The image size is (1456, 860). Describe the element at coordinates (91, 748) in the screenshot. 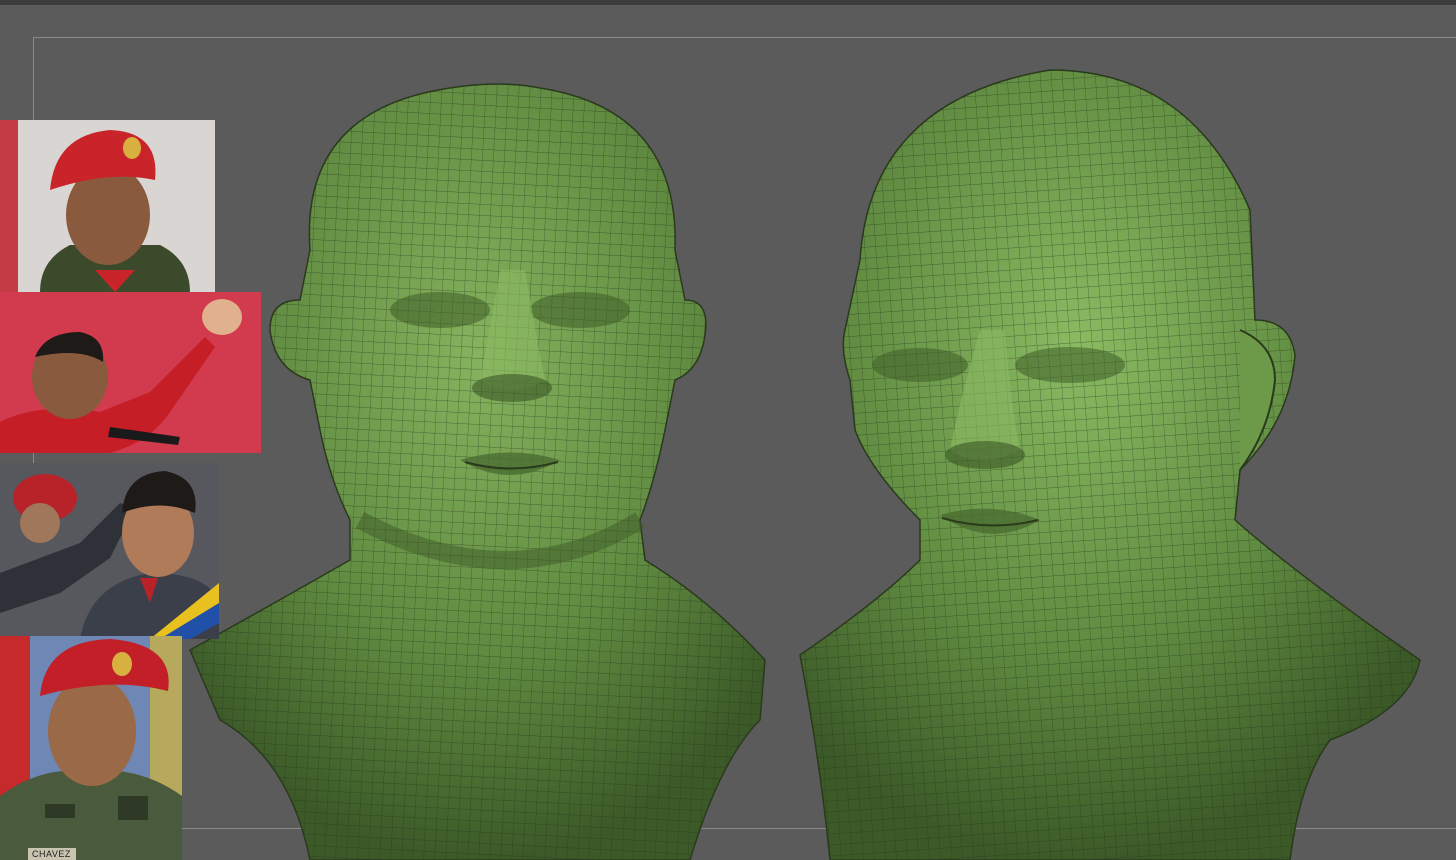

I see `ref-photo-uniform-portrait: CHAVEZ` at that location.